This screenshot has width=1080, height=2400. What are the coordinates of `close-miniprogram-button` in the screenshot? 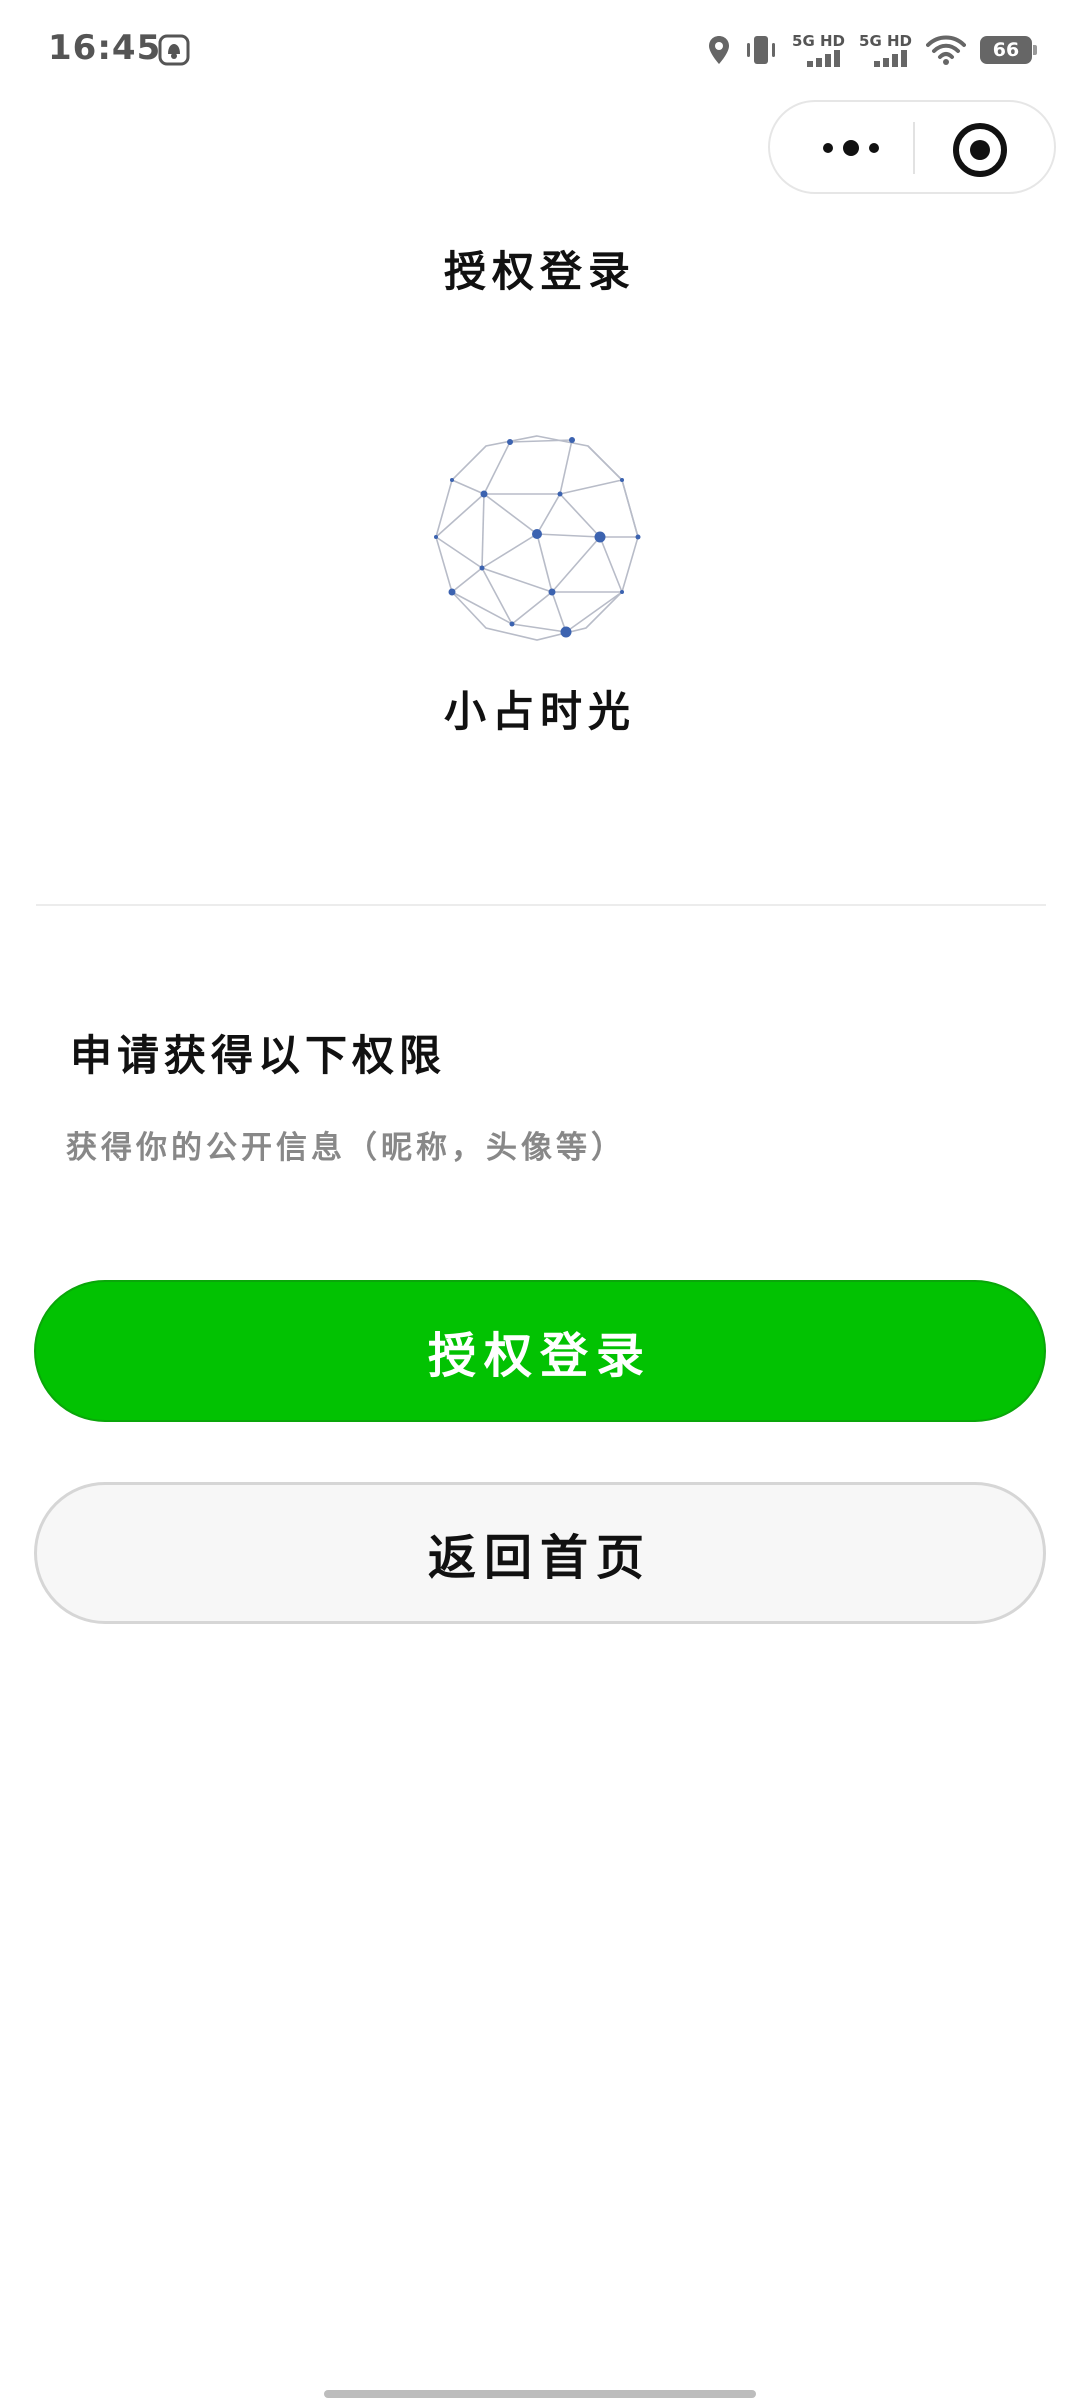 It's located at (980, 150).